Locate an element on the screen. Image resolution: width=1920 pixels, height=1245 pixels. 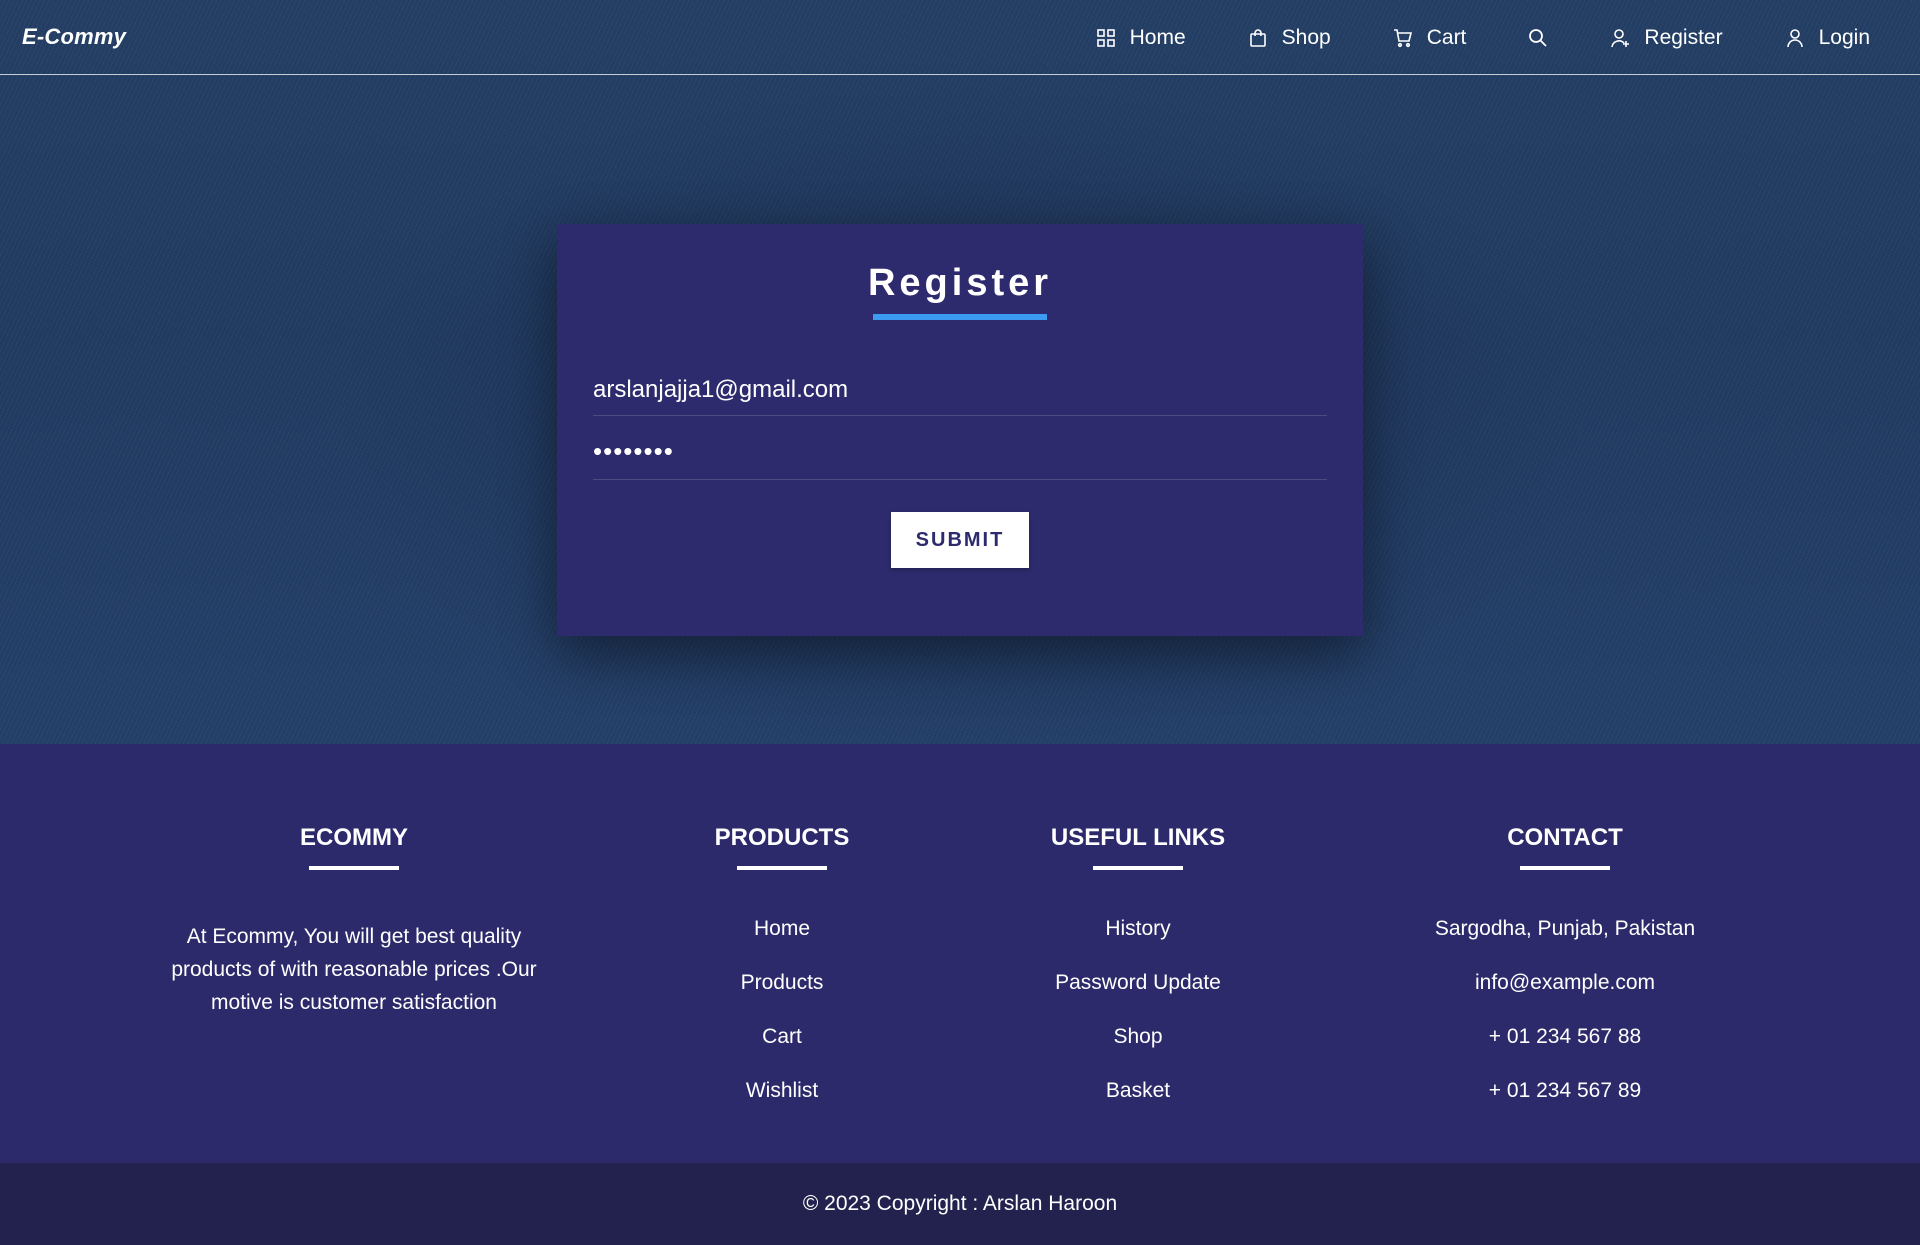
footer-link-history: History is located at coordinates (1138, 941).